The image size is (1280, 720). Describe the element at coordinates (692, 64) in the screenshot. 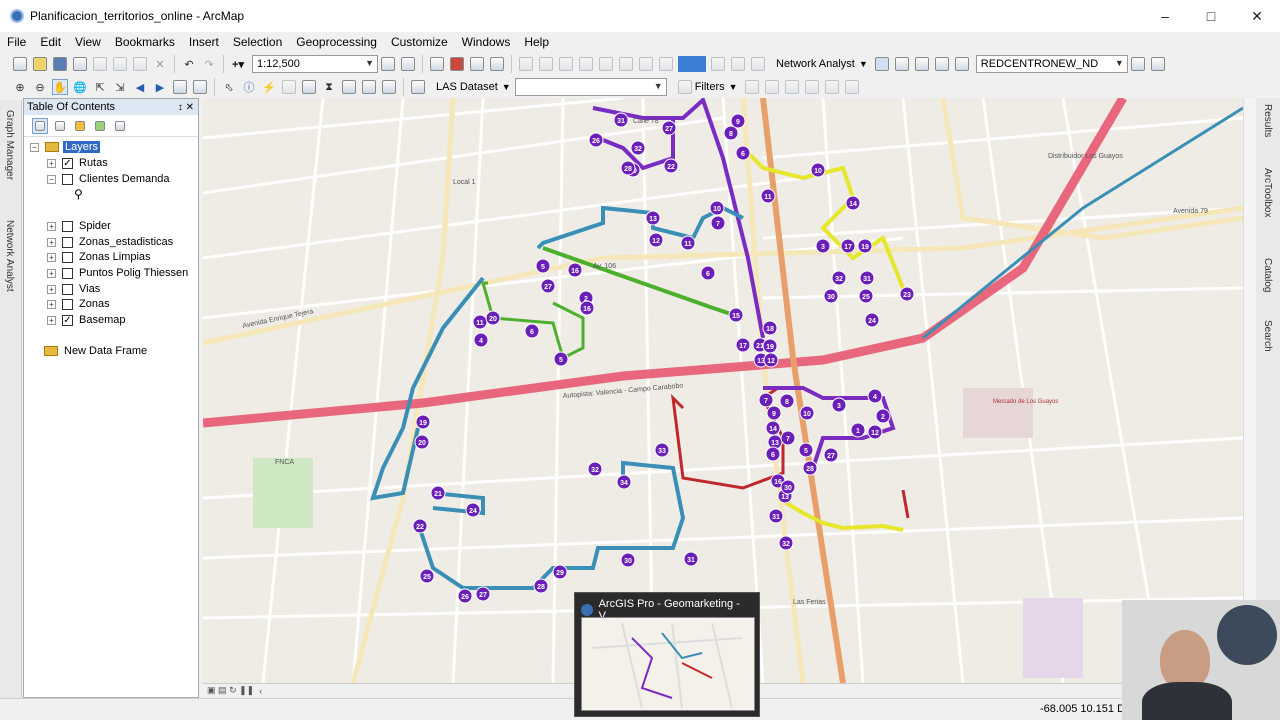

I see `color-swatch` at that location.